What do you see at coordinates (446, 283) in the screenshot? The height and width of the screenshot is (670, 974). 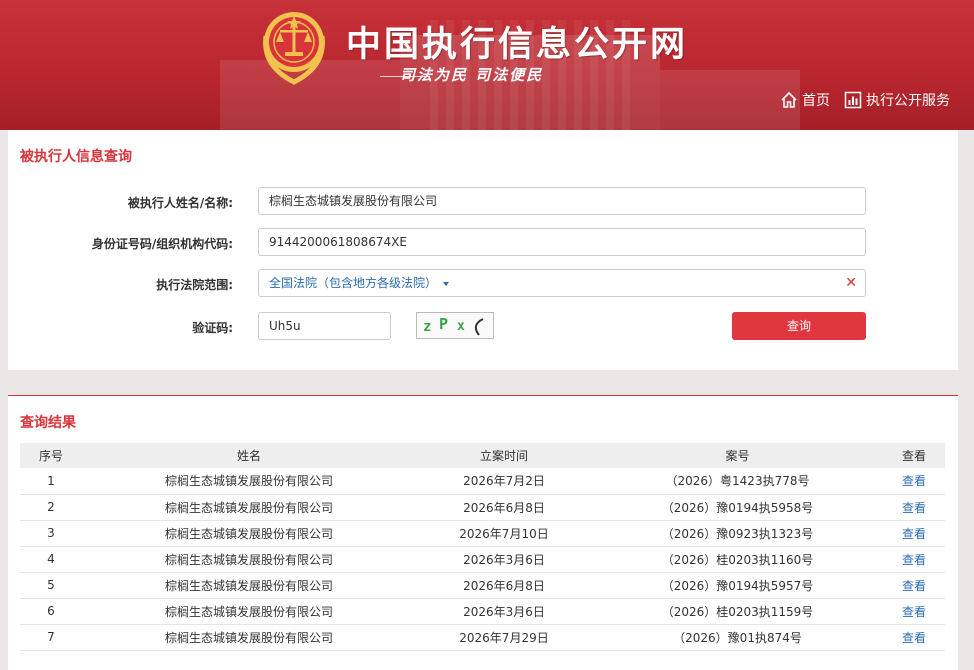 I see `chevron-down-icon` at bounding box center [446, 283].